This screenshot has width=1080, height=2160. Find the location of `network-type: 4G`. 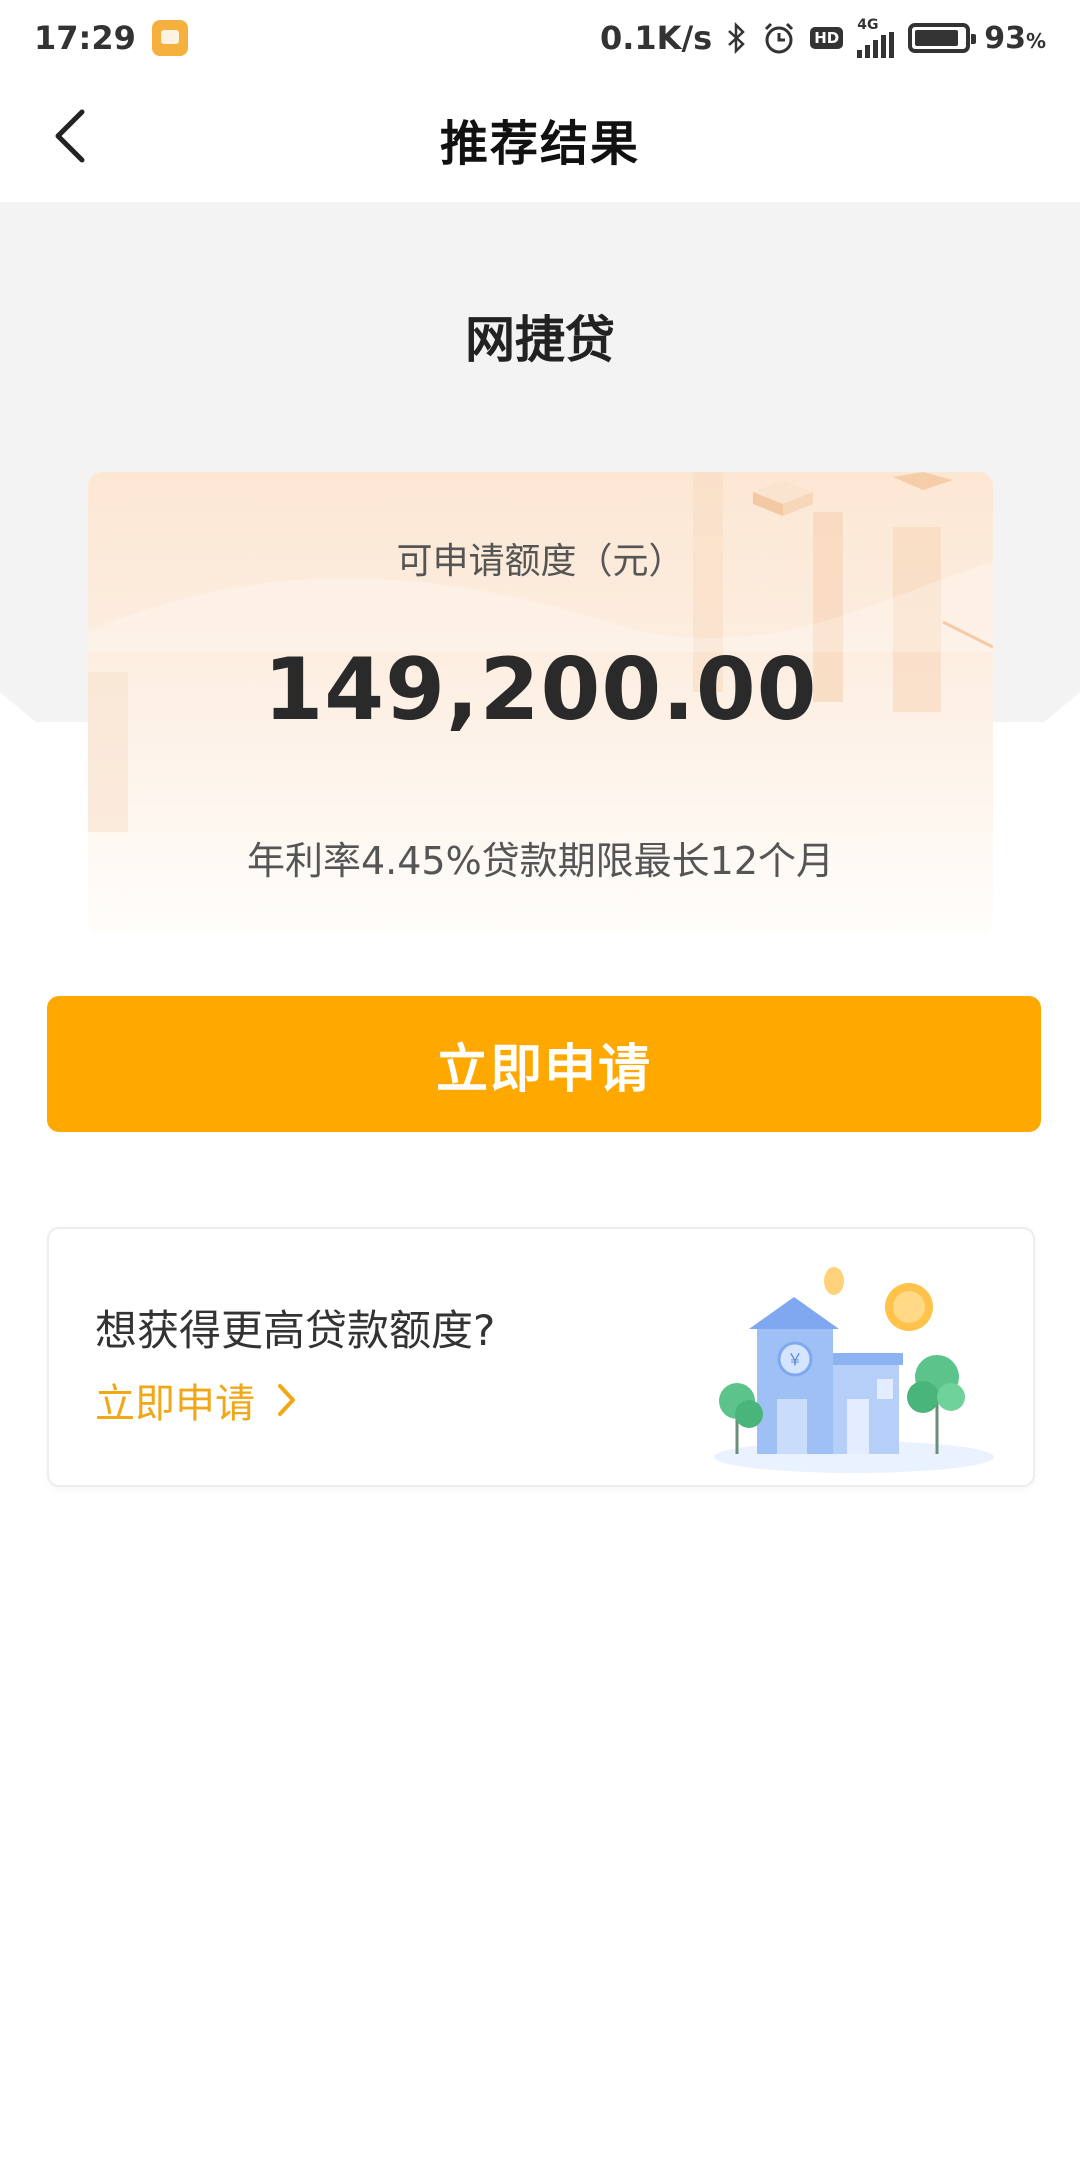

network-type: 4G is located at coordinates (868, 25).